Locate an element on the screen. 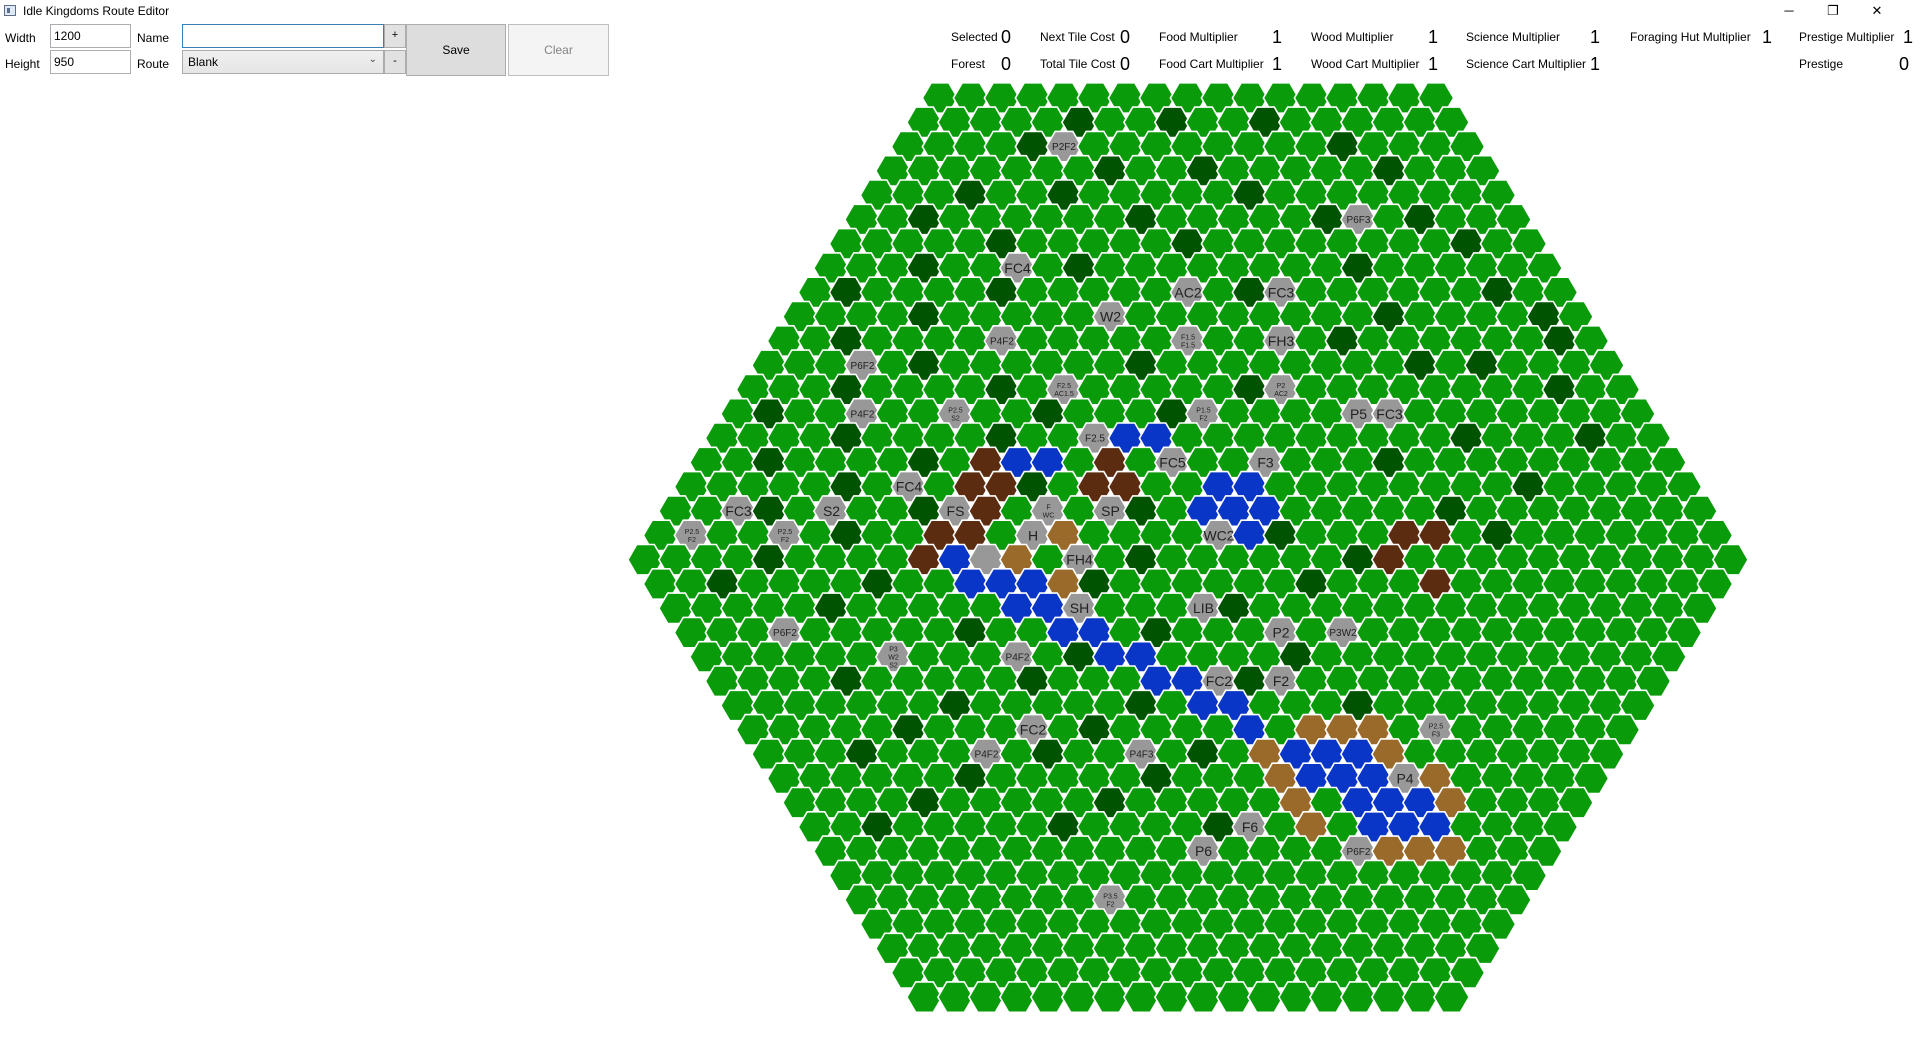 This screenshot has height=1040, width=1920. tile-label: P4 is located at coordinates (1404, 778).